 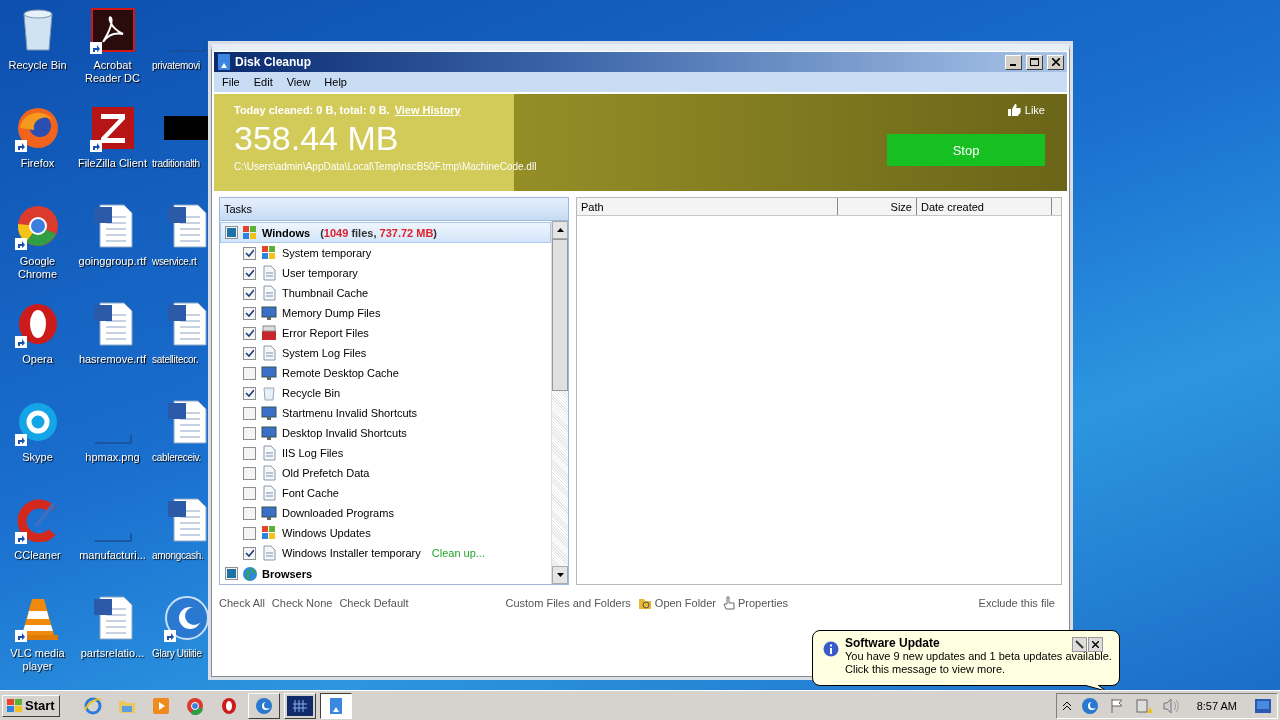 I want to click on menu-item: Edit, so click(x=264, y=82).